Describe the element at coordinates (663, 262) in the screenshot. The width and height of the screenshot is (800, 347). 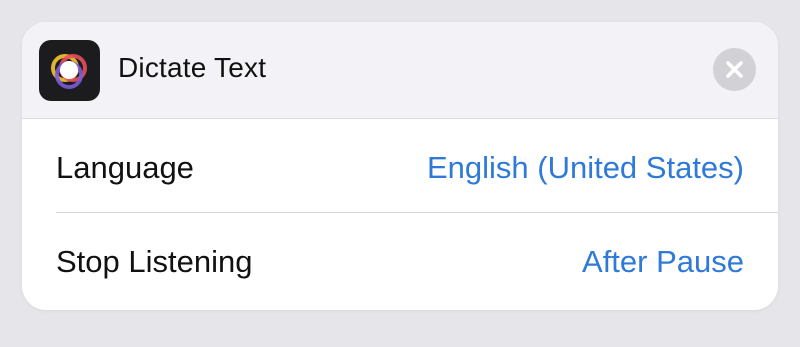
I see `stop-listening-value: After Pause` at that location.